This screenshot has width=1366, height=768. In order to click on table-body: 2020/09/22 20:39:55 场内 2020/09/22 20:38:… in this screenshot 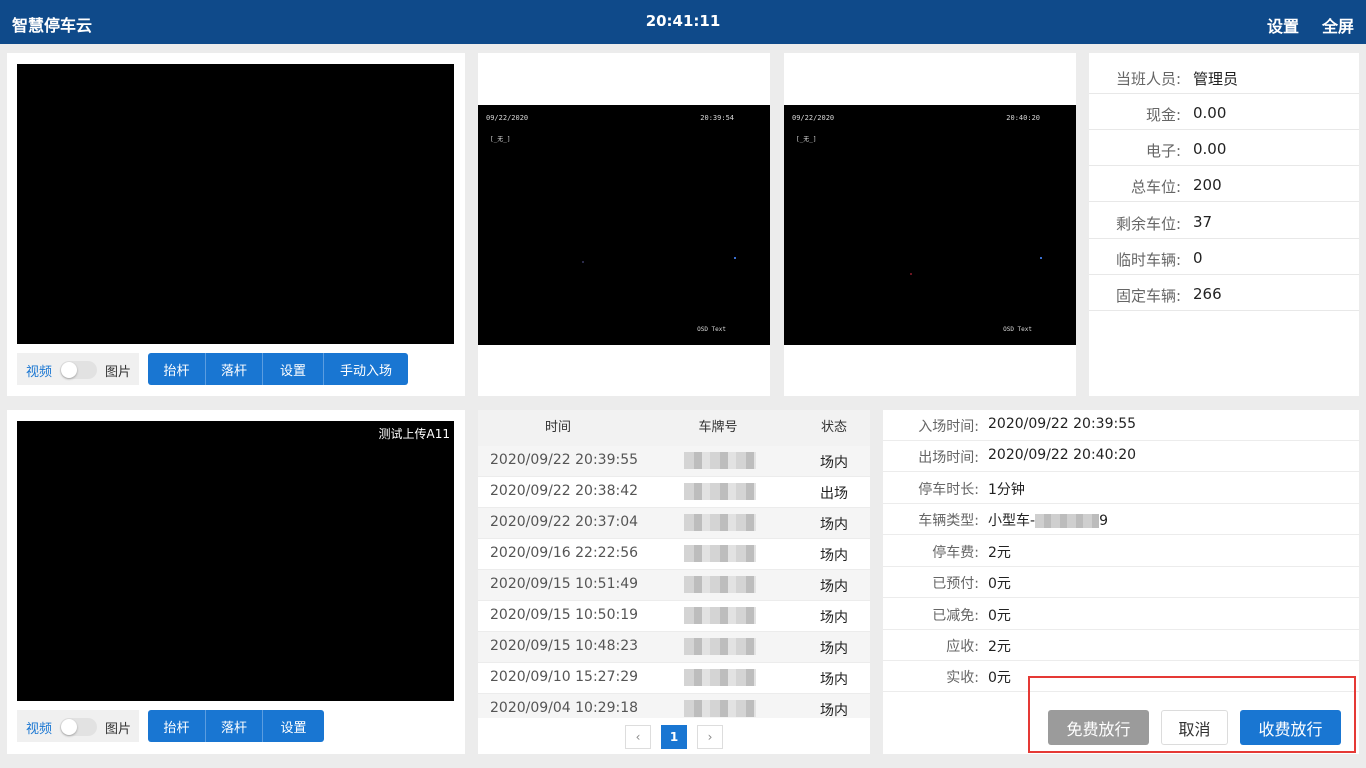, I will do `click(674, 582)`.